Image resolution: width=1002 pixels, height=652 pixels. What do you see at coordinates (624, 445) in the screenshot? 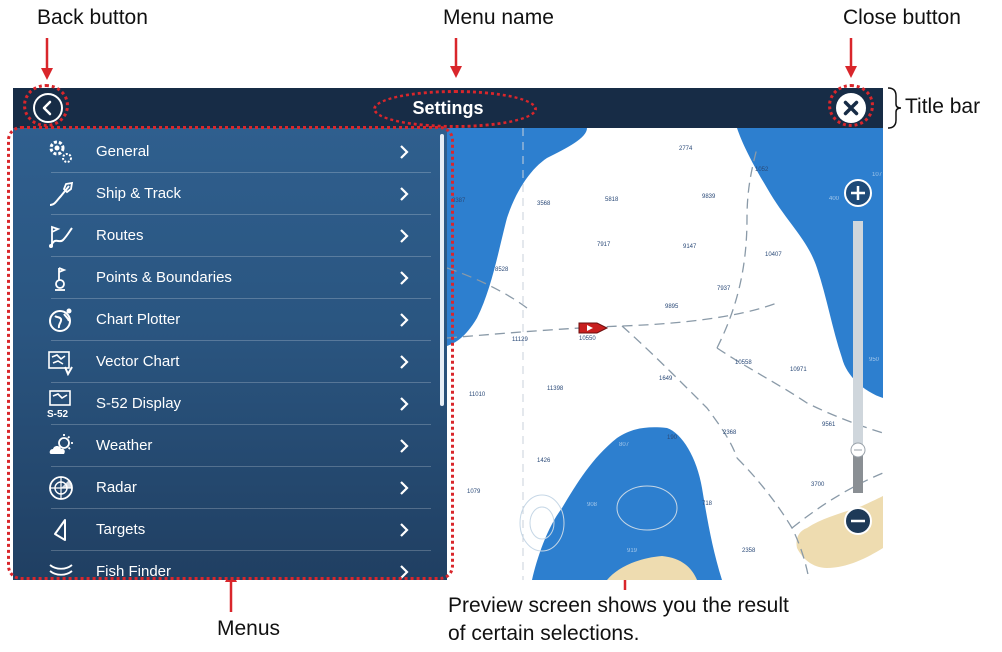
I see `depth-label: 807` at bounding box center [624, 445].